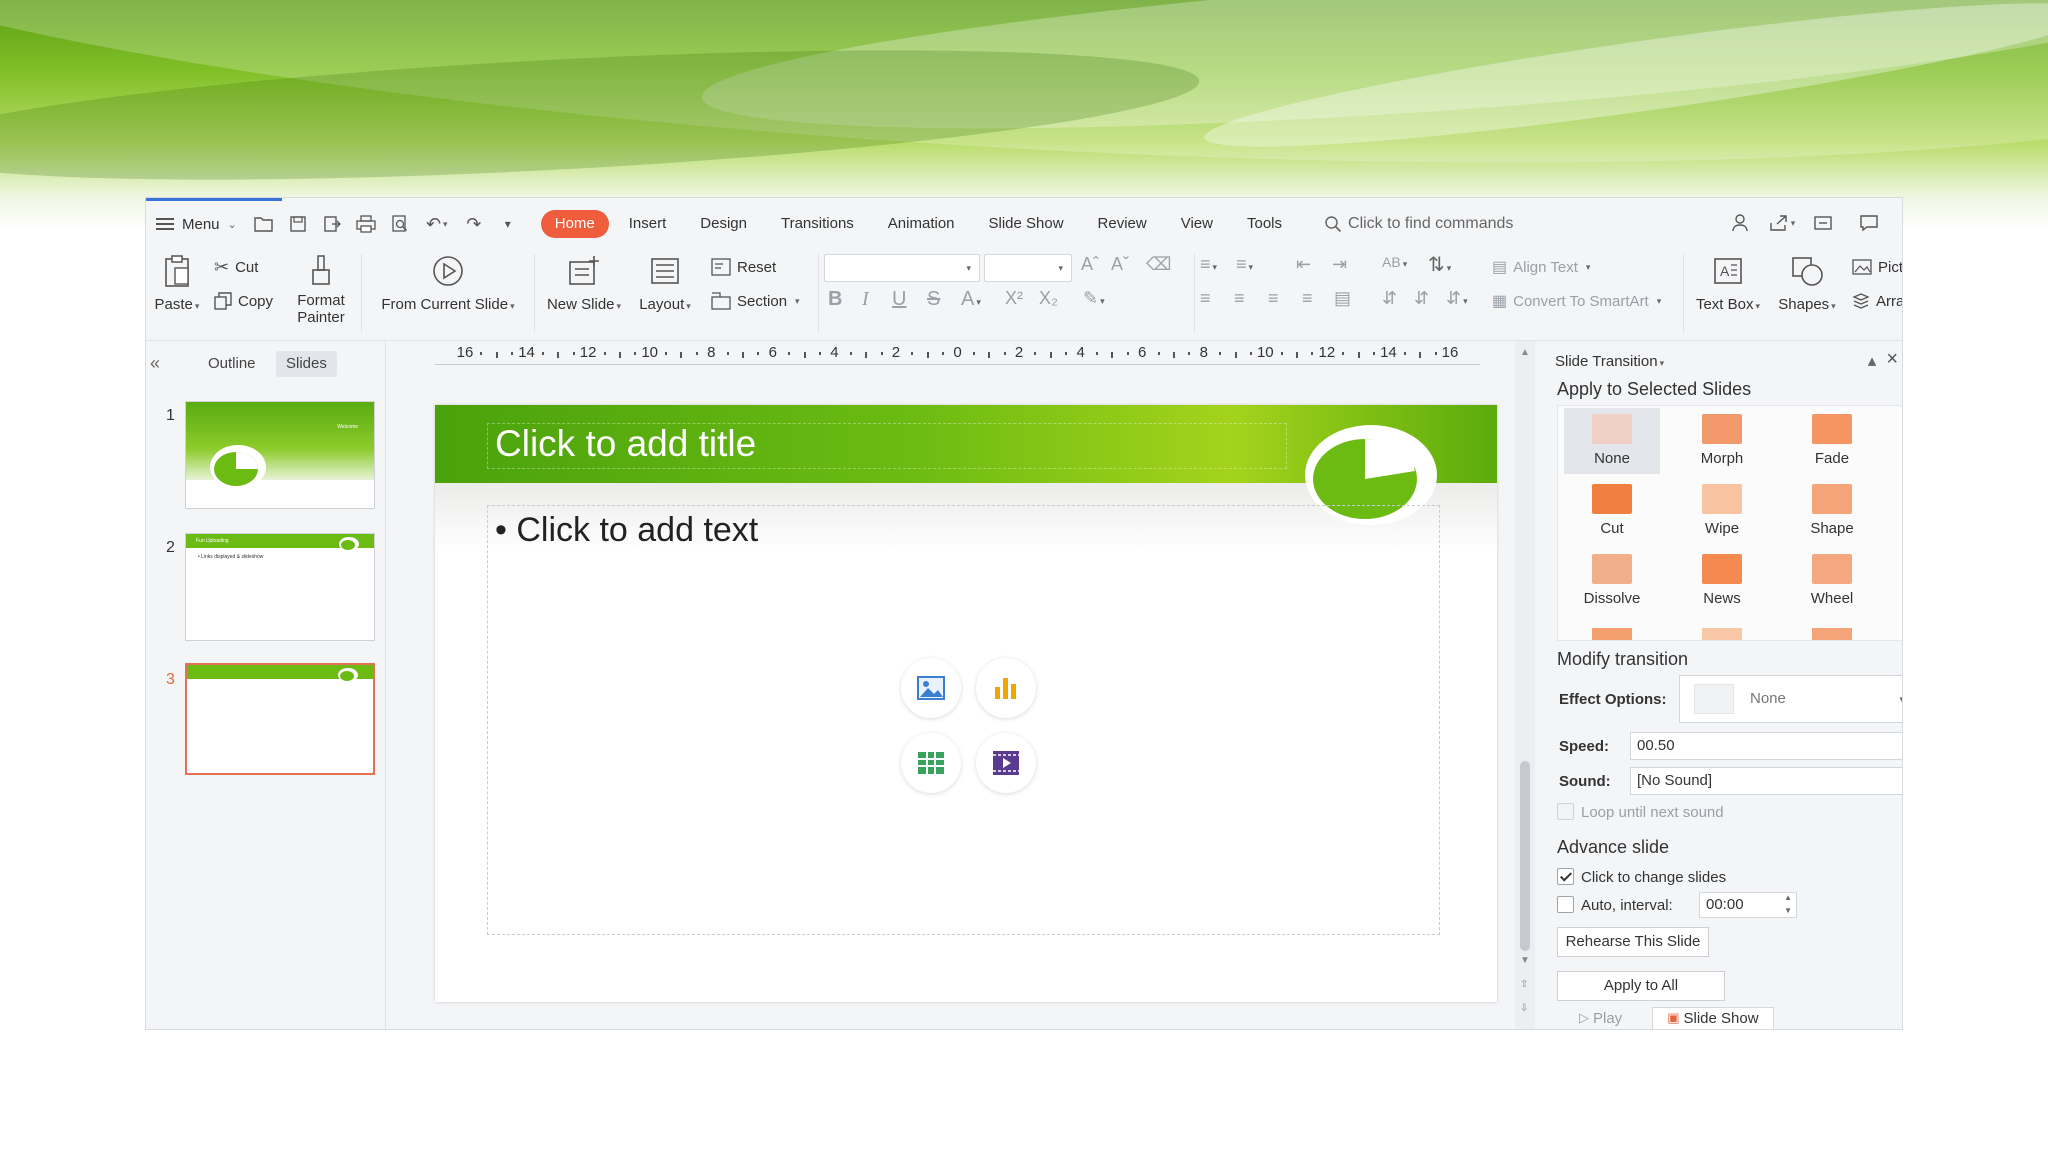 This screenshot has width=2048, height=1152. What do you see at coordinates (1748, 905) in the screenshot?
I see `auto-interval-input: 00:00 ▲ ▼` at bounding box center [1748, 905].